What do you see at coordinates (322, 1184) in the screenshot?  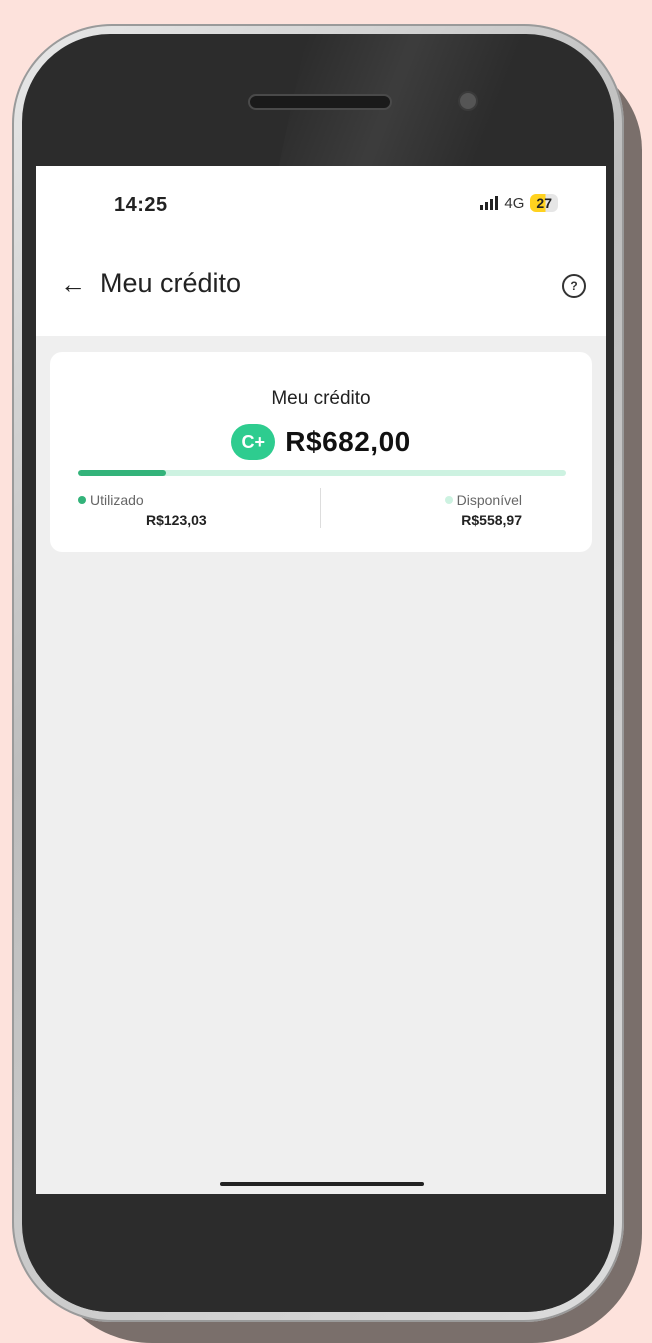 I see `home-indicator` at bounding box center [322, 1184].